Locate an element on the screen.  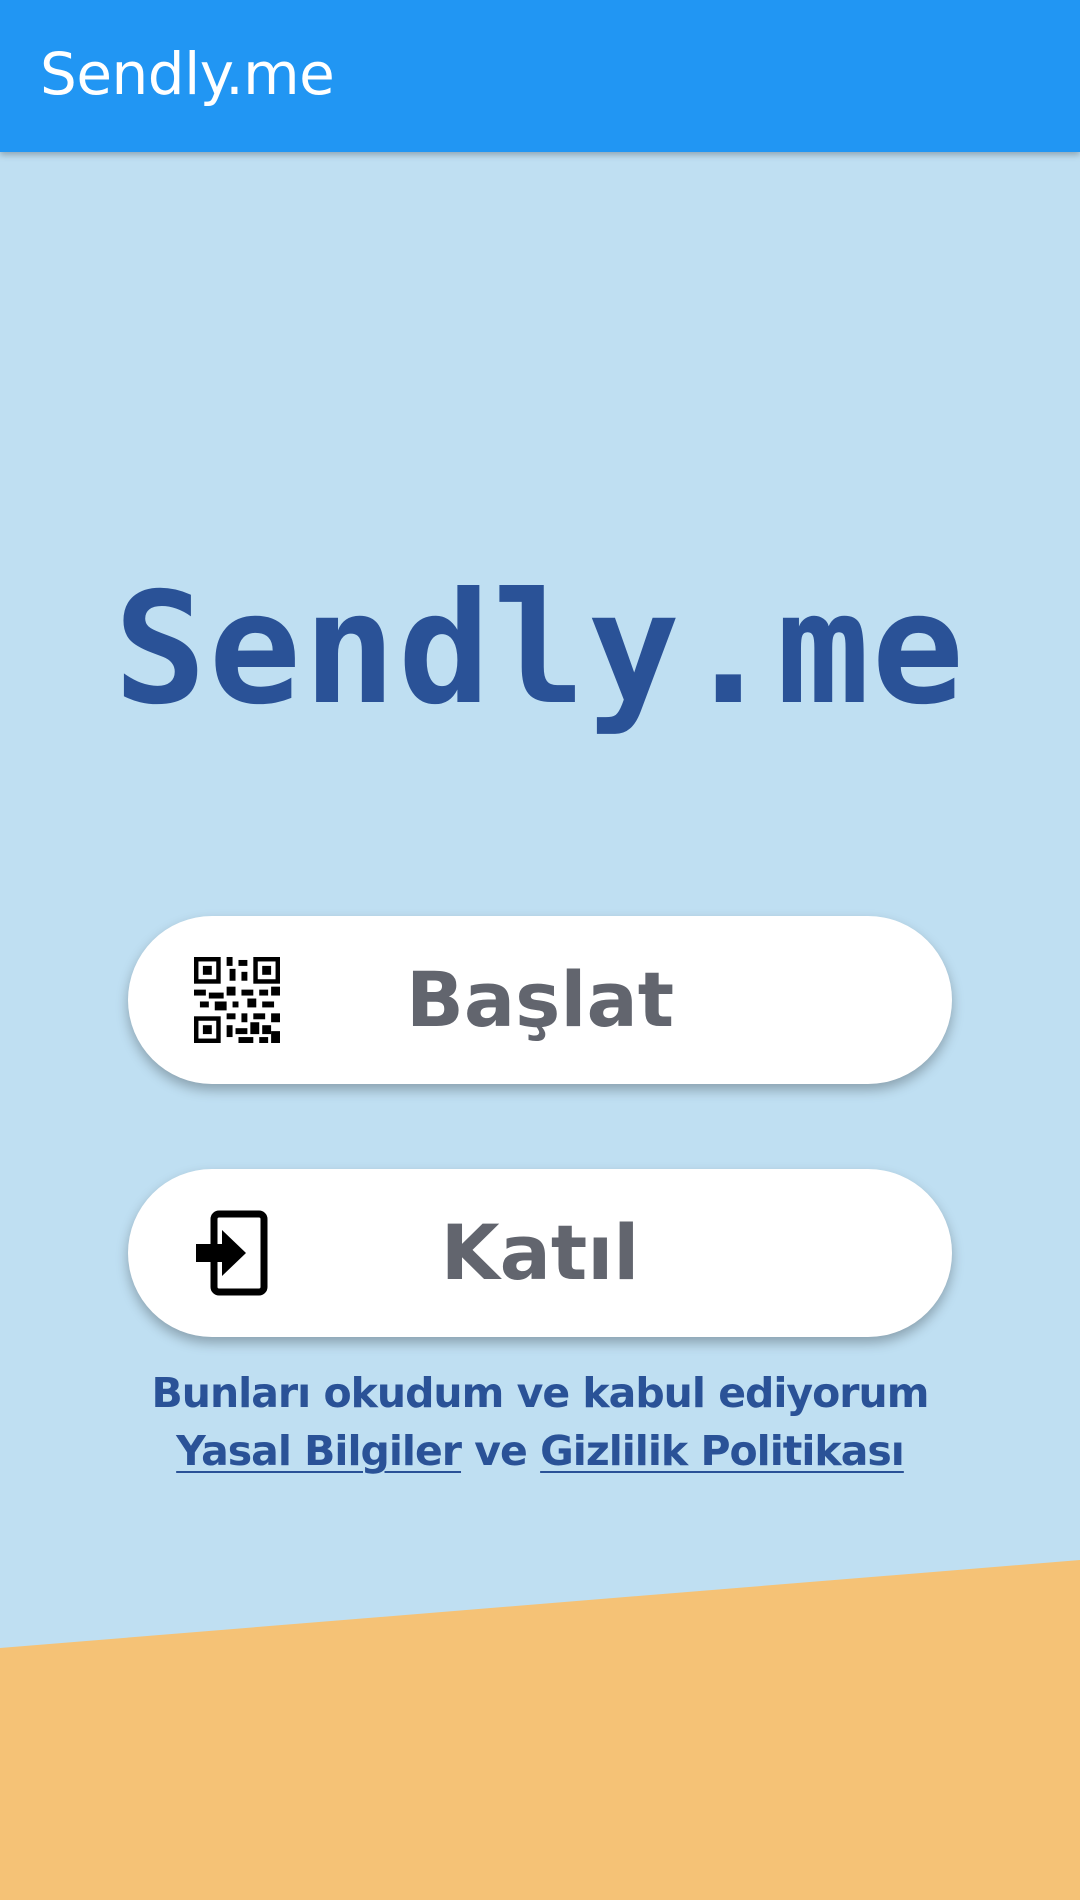
app-logo: Sendly.me is located at coordinates (540, 649).